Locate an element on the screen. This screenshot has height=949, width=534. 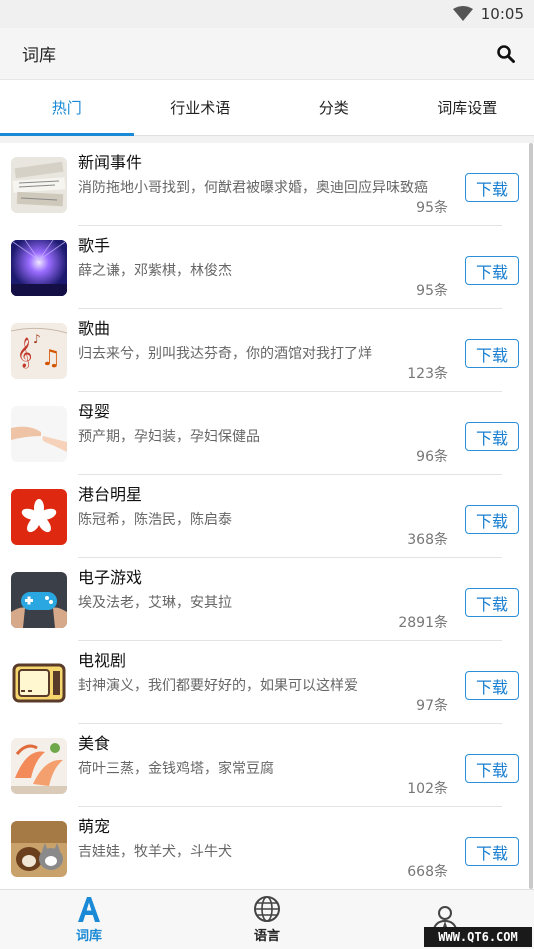
list-item: 电视剧 封神演义，我们都要好好的，如果可以这样爱 97条 下载 is located at coordinates (267, 682).